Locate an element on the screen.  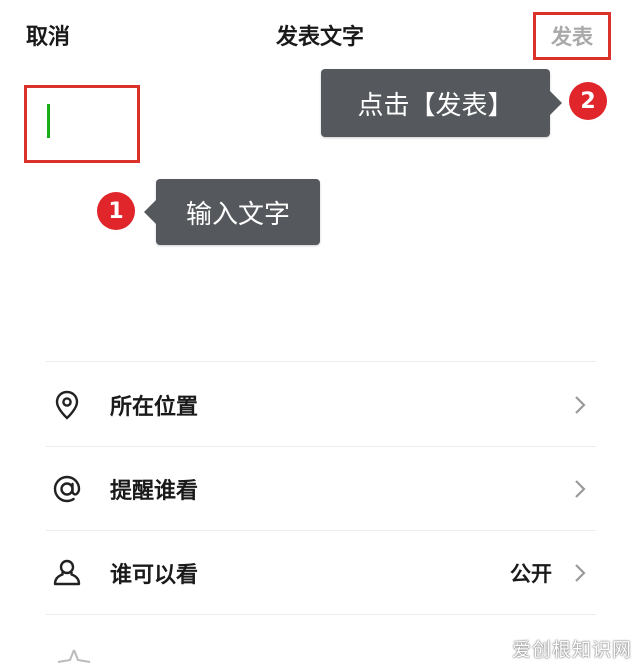
text-cursor is located at coordinates (48, 121).